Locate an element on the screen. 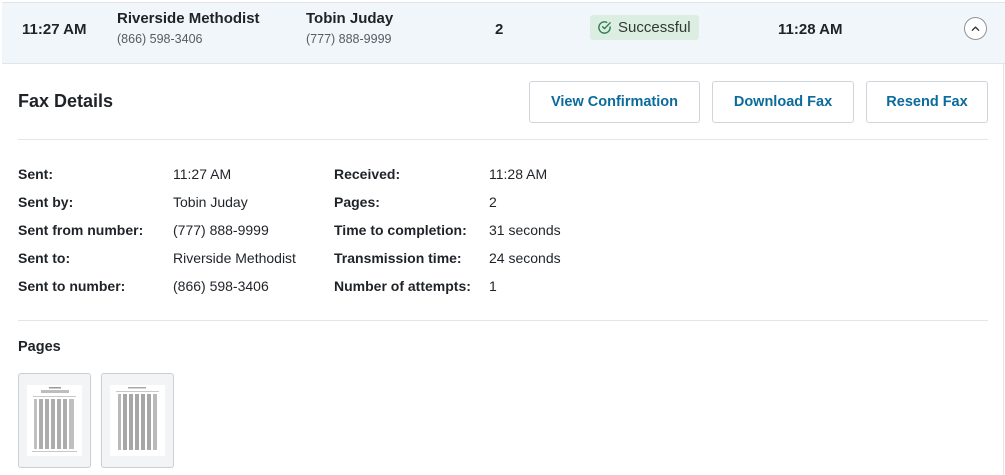 This screenshot has width=1005, height=475. sent-from-number-value: (777) 888-9999 is located at coordinates (221, 230).